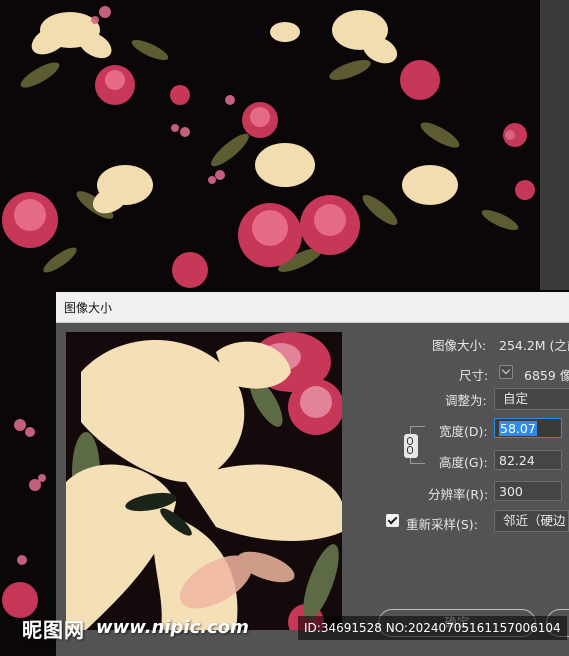 The image size is (569, 656). I want to click on dialog-title: 图像大小, so click(88, 308).